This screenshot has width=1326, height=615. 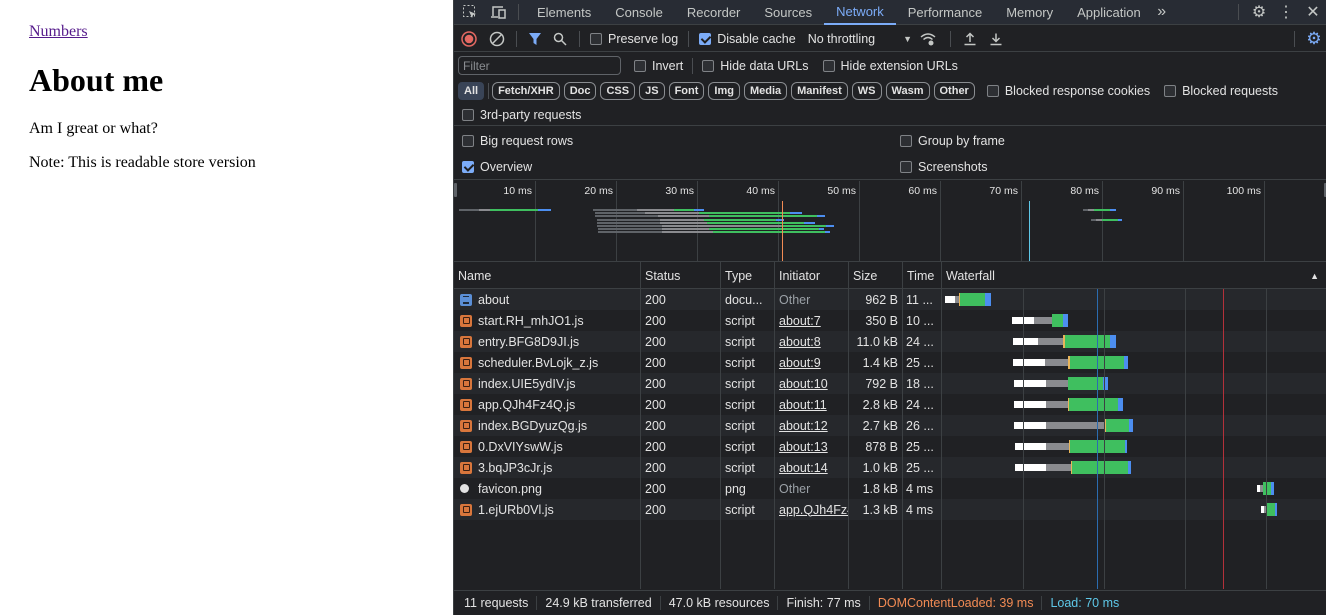 I want to click on column-header-size: Size, so click(x=876, y=275).